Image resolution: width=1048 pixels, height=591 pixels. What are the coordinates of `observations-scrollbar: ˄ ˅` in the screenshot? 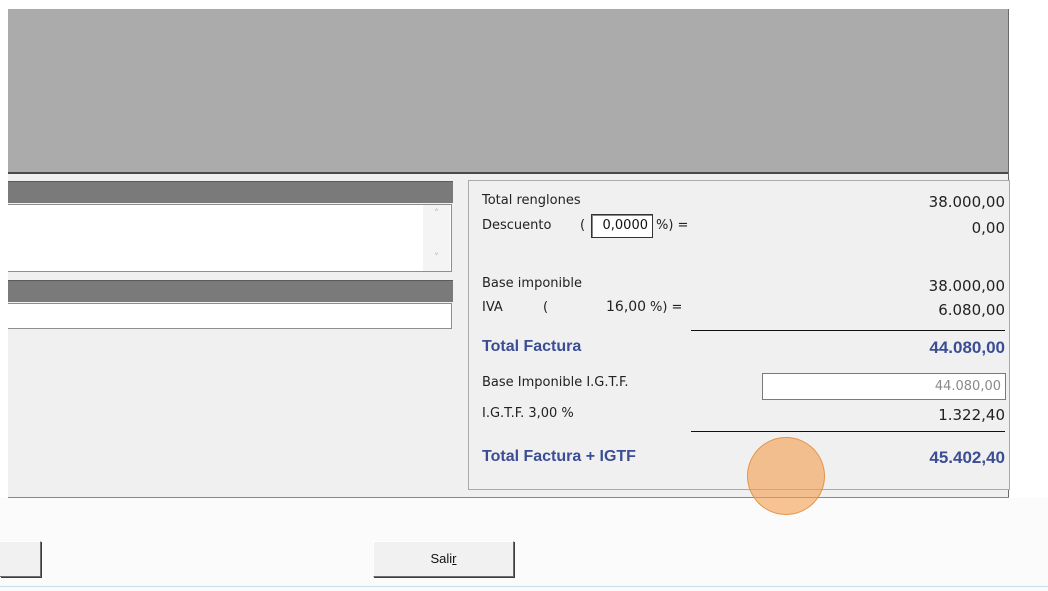 It's located at (436, 238).